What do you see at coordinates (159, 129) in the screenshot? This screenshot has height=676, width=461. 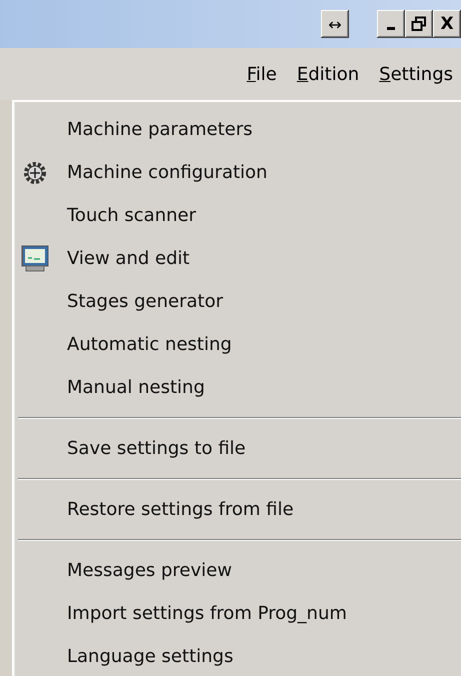 I see `menu-item: Machine parameters` at bounding box center [159, 129].